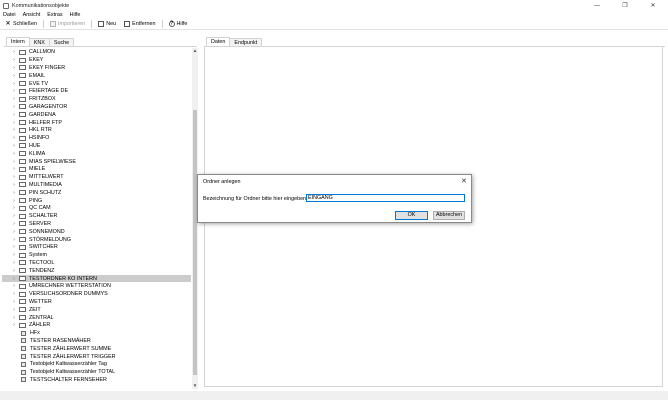 This screenshot has height=400, width=668. What do you see at coordinates (96, 60) in the screenshot?
I see `tree-folder: › EKEY` at bounding box center [96, 60].